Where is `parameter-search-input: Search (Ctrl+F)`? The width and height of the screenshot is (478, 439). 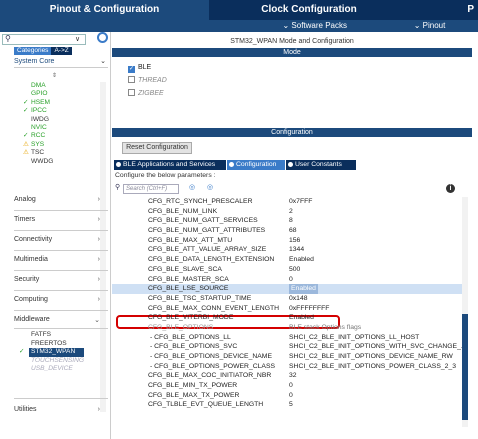
parameter-search-input: Search (Ctrl+F) is located at coordinates (151, 189).